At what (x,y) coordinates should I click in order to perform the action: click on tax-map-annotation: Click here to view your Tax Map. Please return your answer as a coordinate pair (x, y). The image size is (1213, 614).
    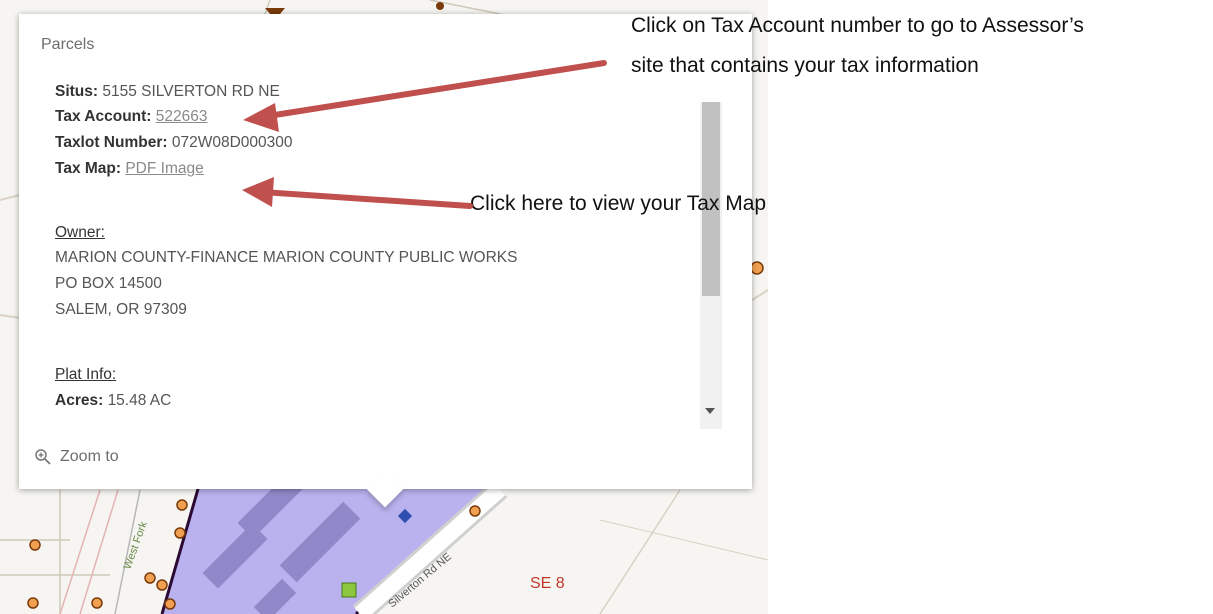
    Looking at the image, I should click on (618, 203).